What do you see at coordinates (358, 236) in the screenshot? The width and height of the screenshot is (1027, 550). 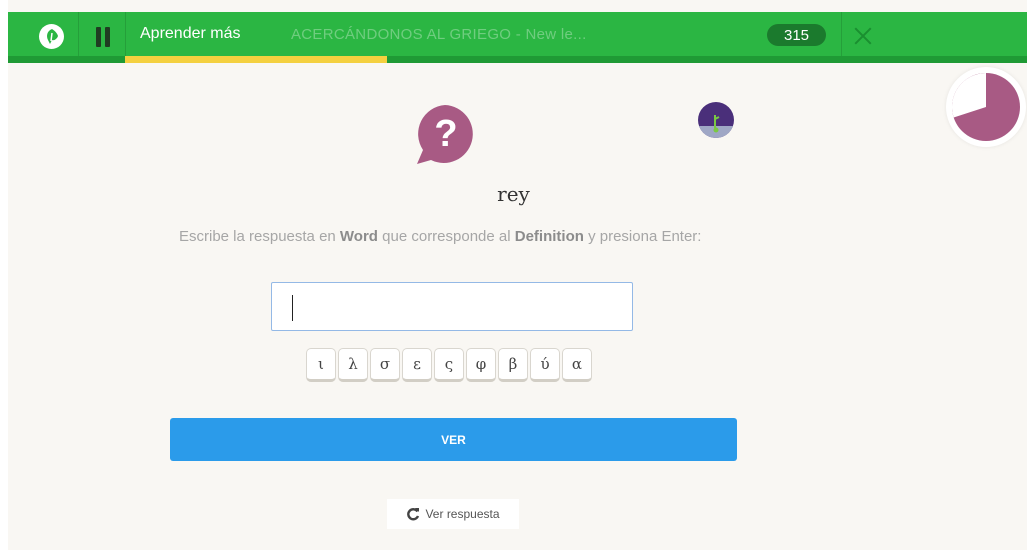 I see `answer-type: Word` at bounding box center [358, 236].